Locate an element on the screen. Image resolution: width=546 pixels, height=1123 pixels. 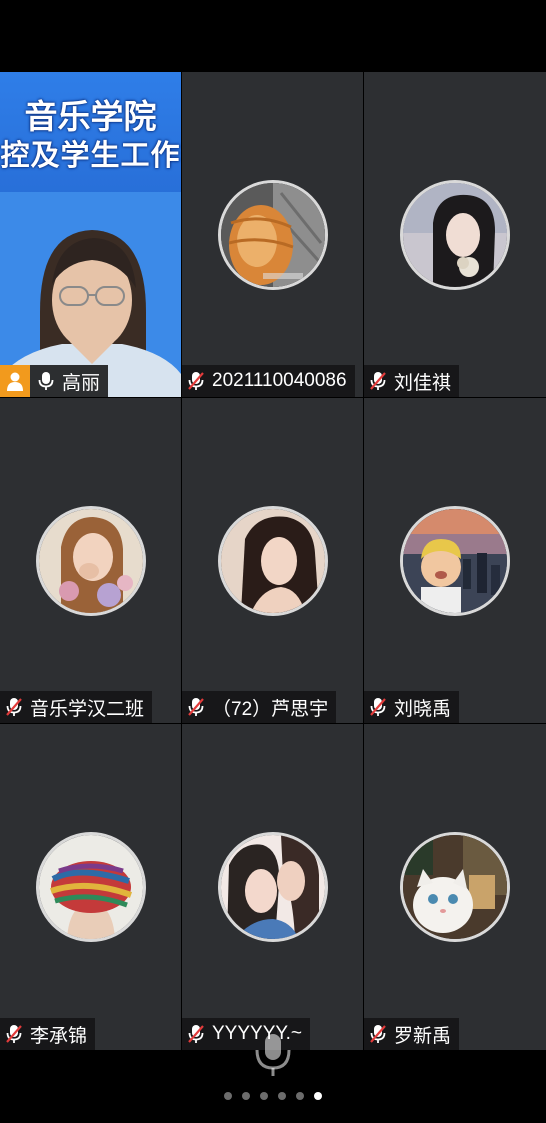
page-indicator is located at coordinates (273, 1096).